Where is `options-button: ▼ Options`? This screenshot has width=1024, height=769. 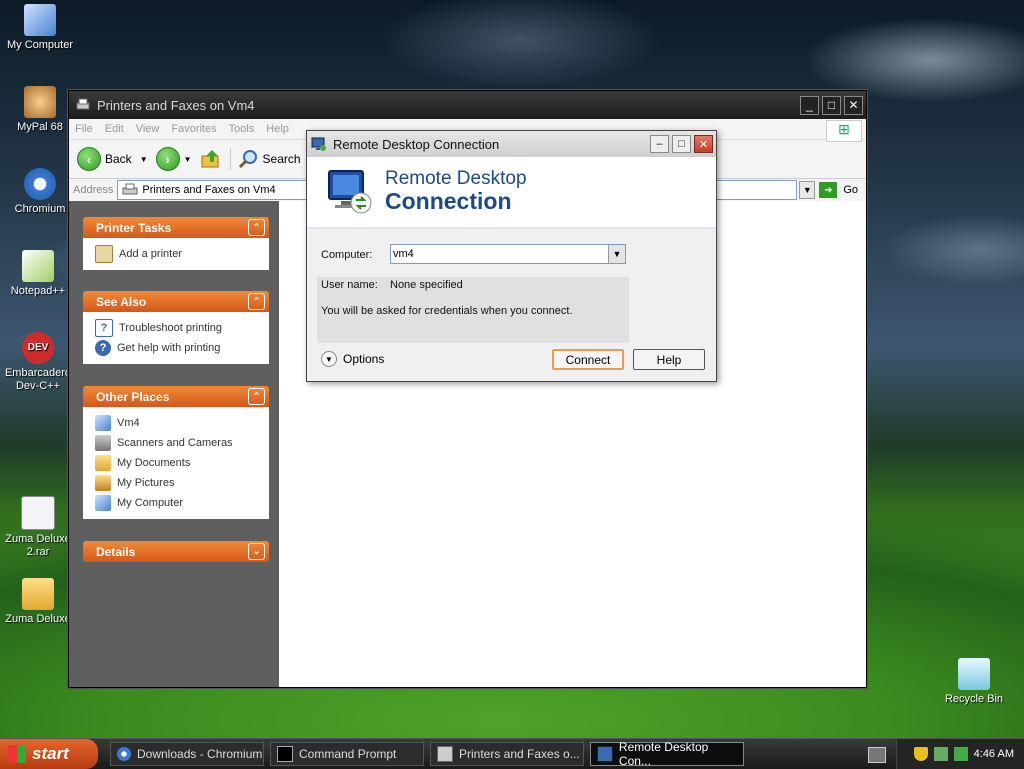
options-button: ▼ Options is located at coordinates (352, 359).